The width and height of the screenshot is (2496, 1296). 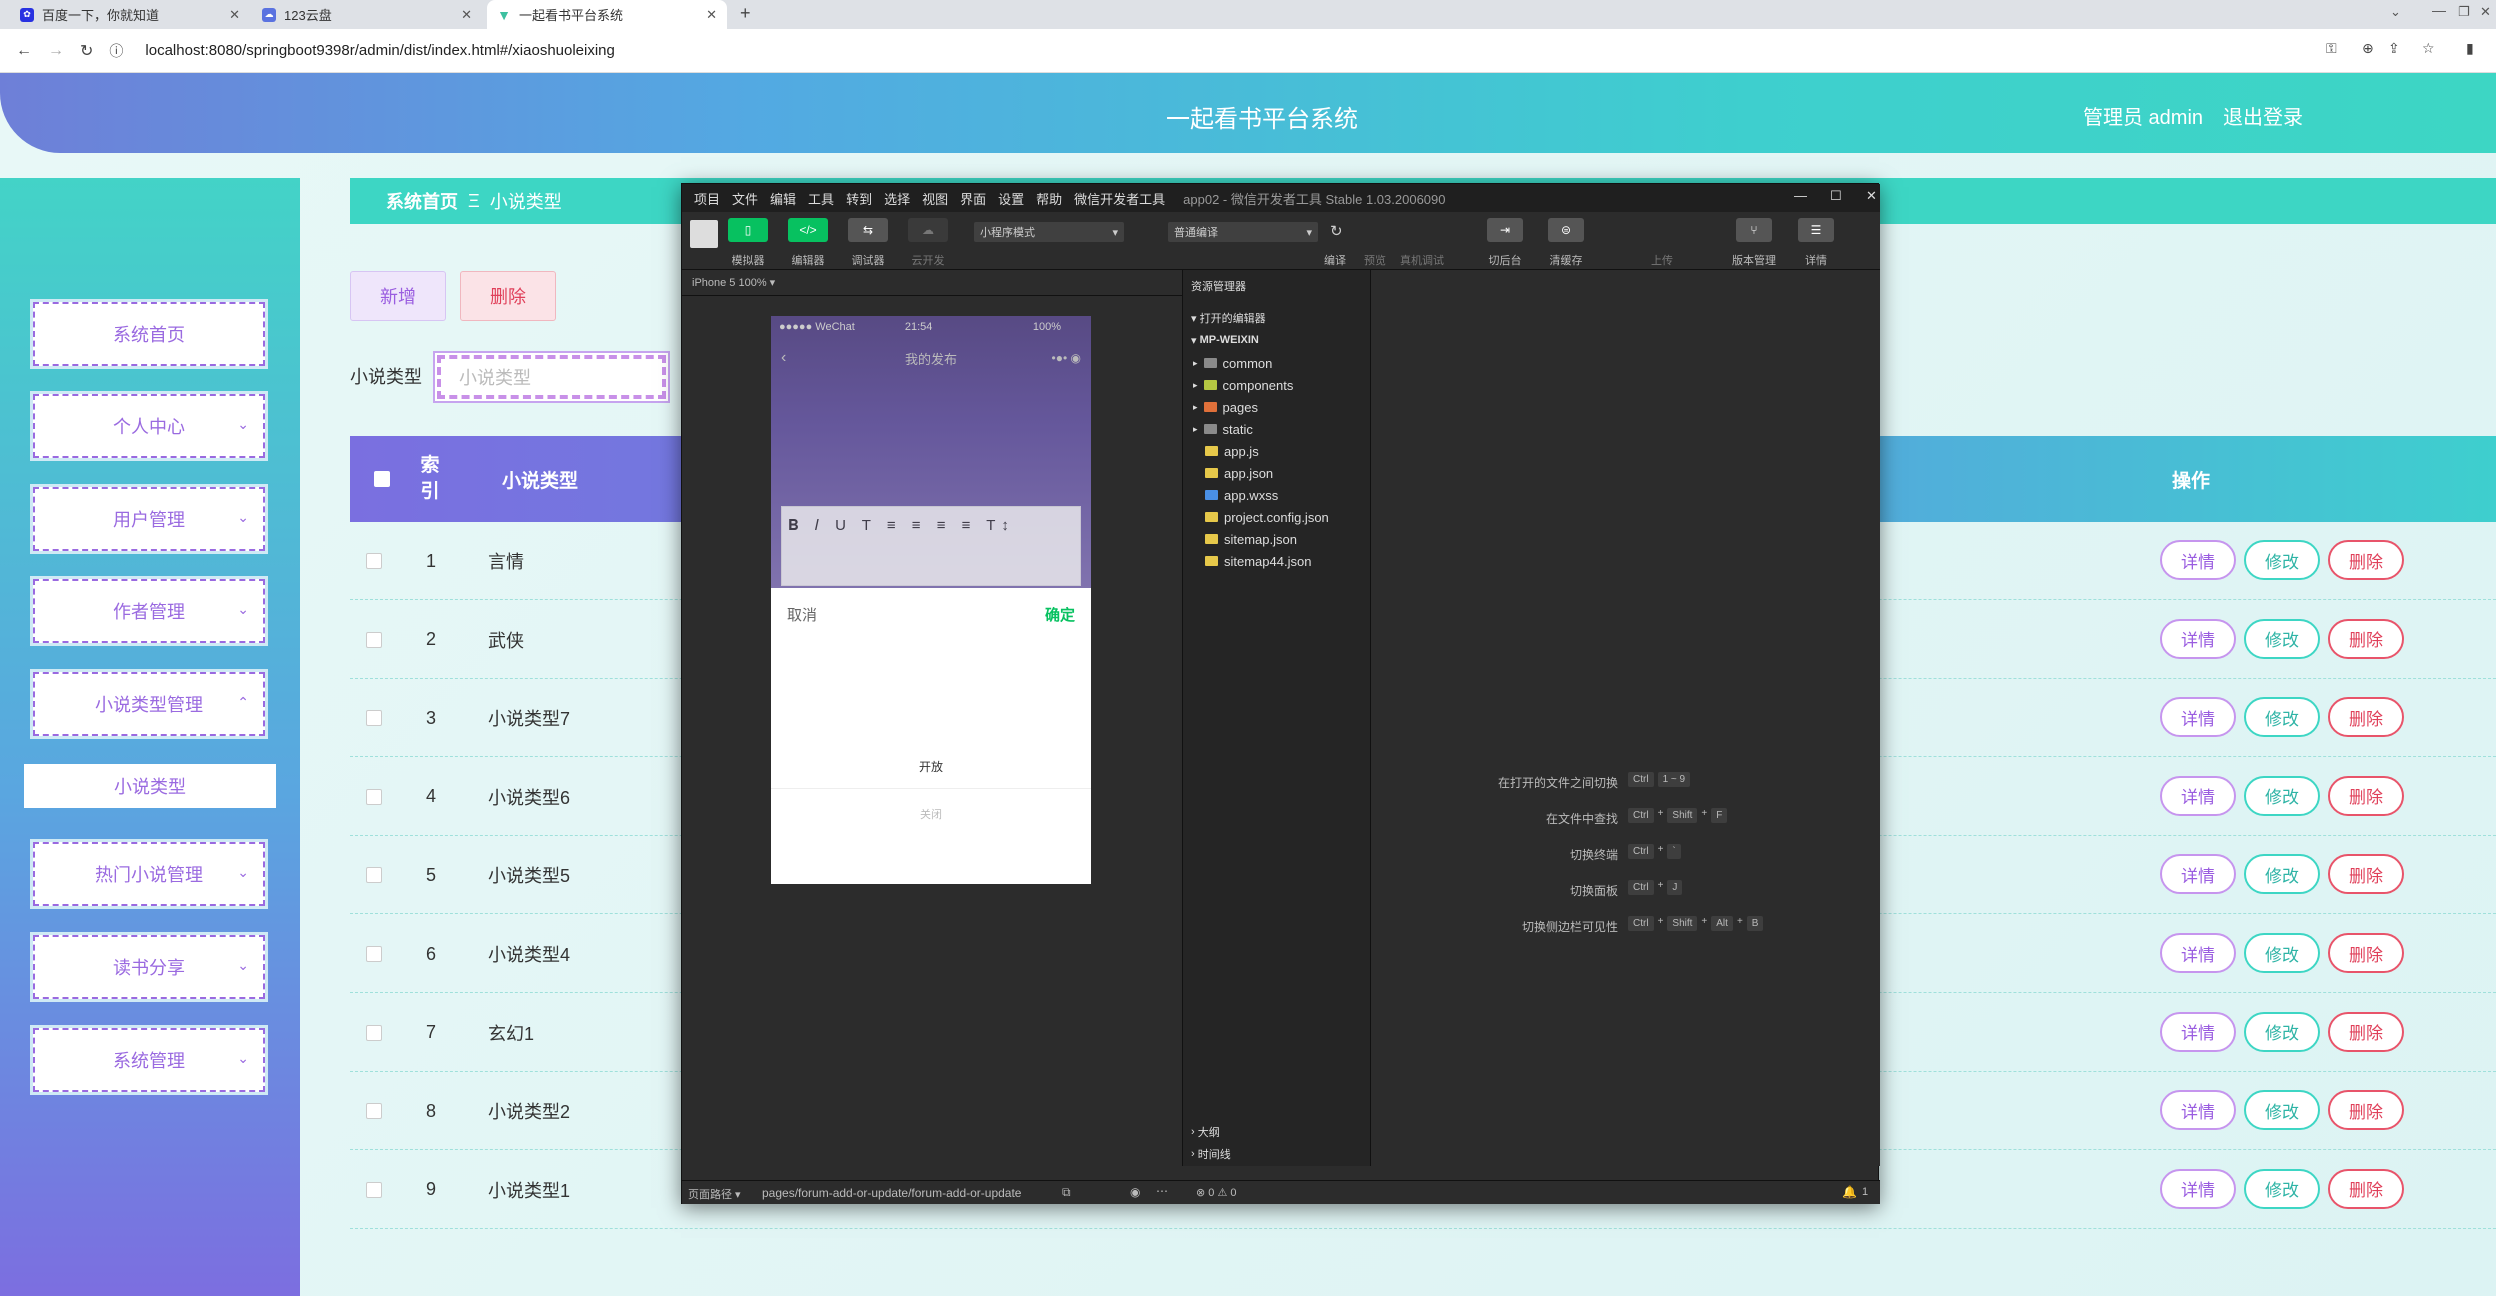 I want to click on more-icon: ⋯, so click(x=1162, y=1191).